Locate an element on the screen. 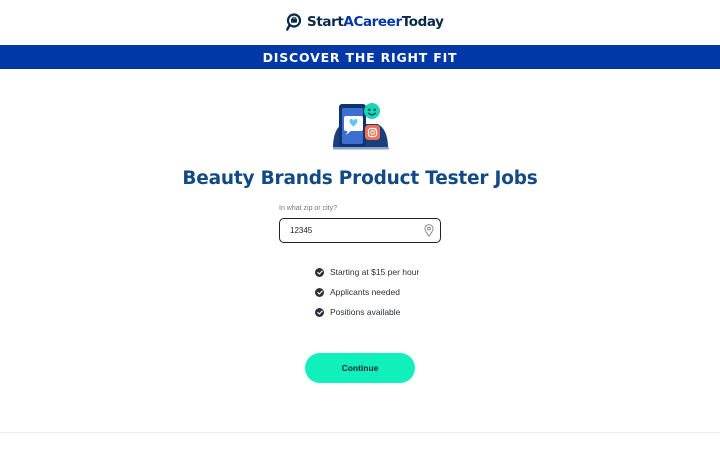 Image resolution: width=720 pixels, height=450 pixels. zip-input is located at coordinates (360, 230).